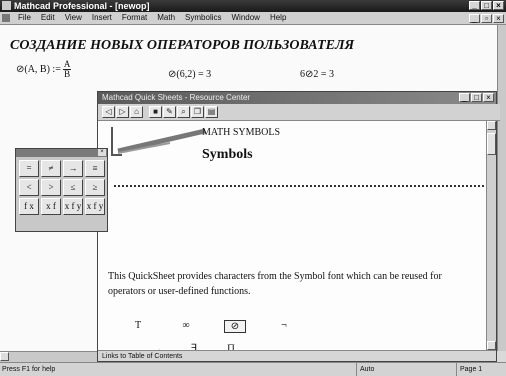 The image size is (506, 376). What do you see at coordinates (102, 18) in the screenshot?
I see `menu-insert: Insert` at bounding box center [102, 18].